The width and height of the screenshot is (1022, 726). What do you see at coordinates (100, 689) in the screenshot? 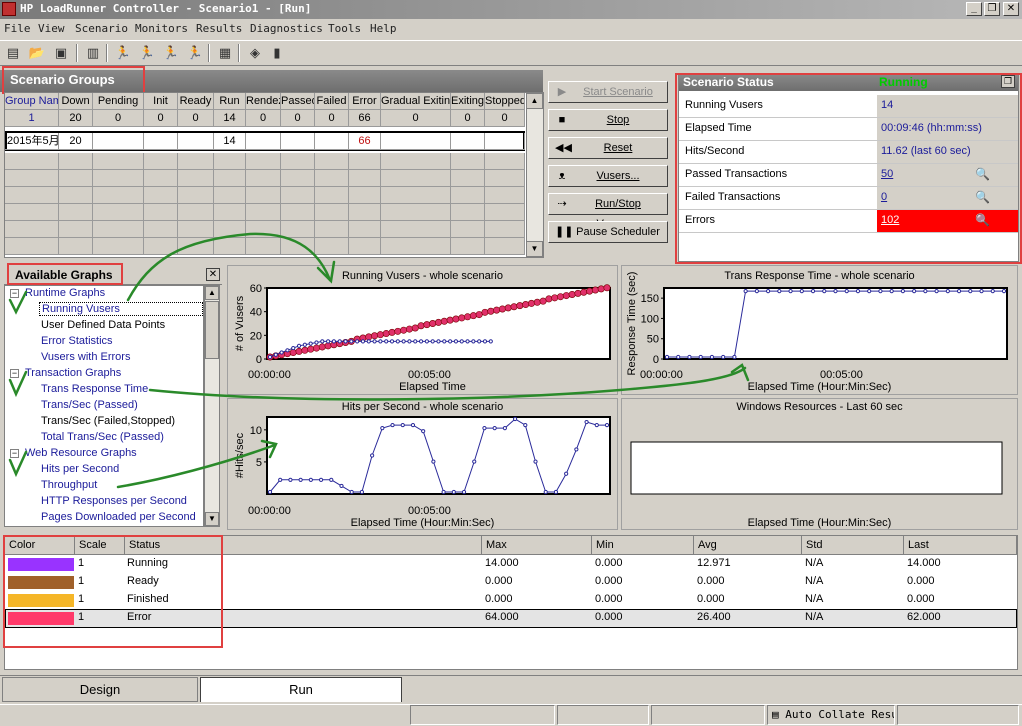
I see `tab-design: Design` at bounding box center [100, 689].